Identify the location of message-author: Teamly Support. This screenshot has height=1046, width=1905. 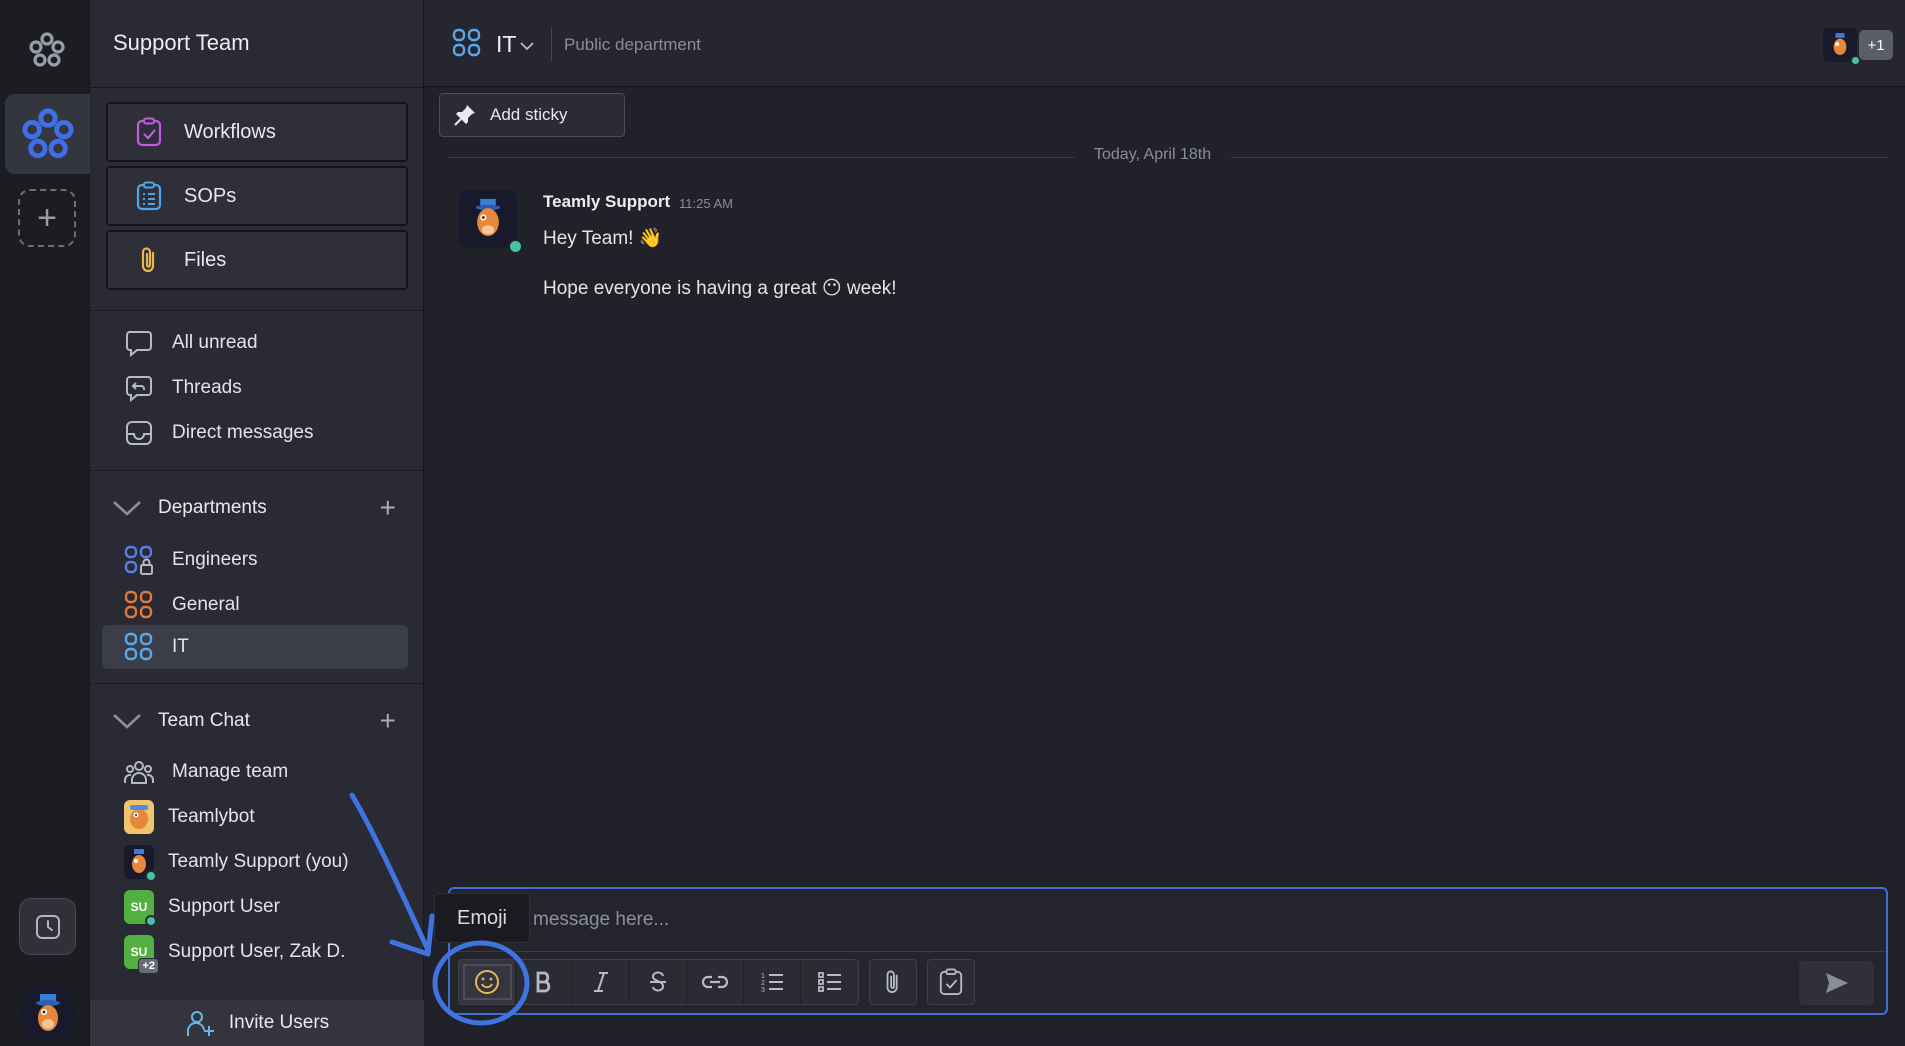
(606, 202).